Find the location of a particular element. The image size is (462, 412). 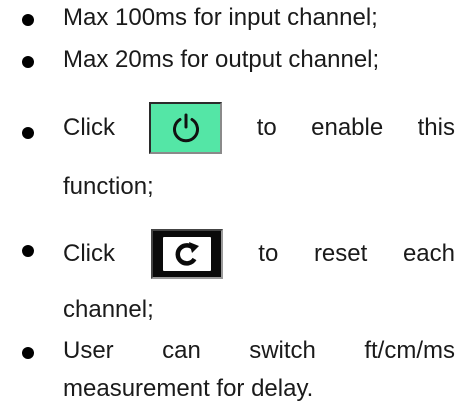

list-item-line: Click to enable this is located at coordinates (259, 128).